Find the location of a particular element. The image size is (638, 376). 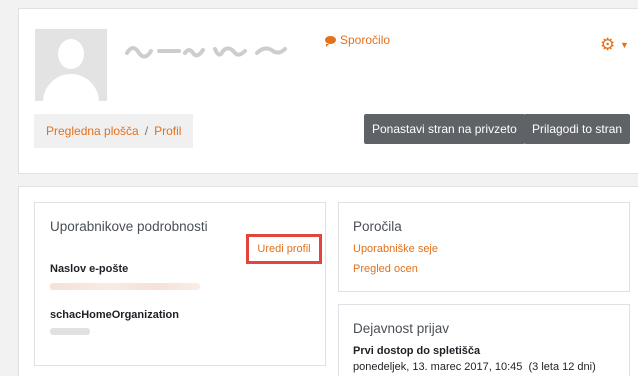

org-label: schacHomeOrganization is located at coordinates (114, 315).